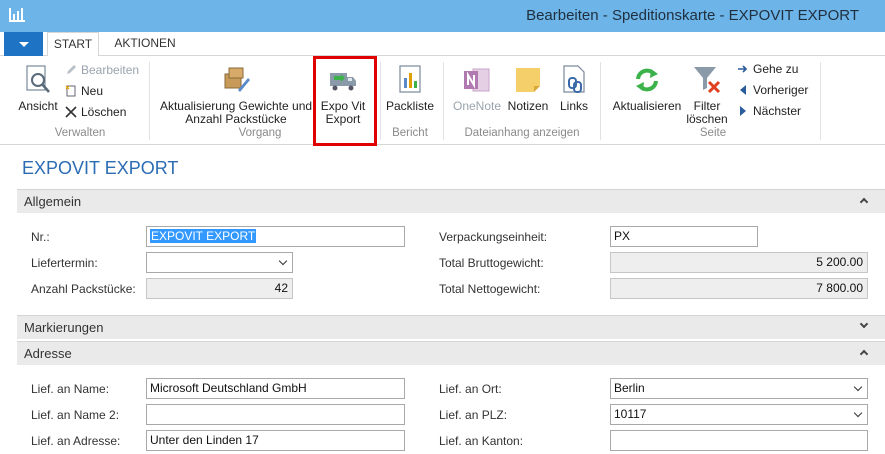 The image size is (885, 454). I want to click on notizen-button: Notizen, so click(528, 88).